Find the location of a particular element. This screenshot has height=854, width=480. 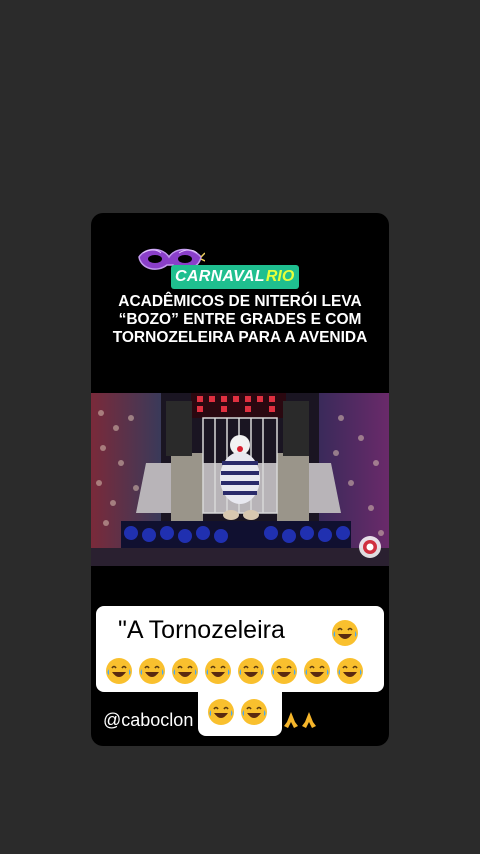

mention-handle: @caboclon is located at coordinates (148, 720).